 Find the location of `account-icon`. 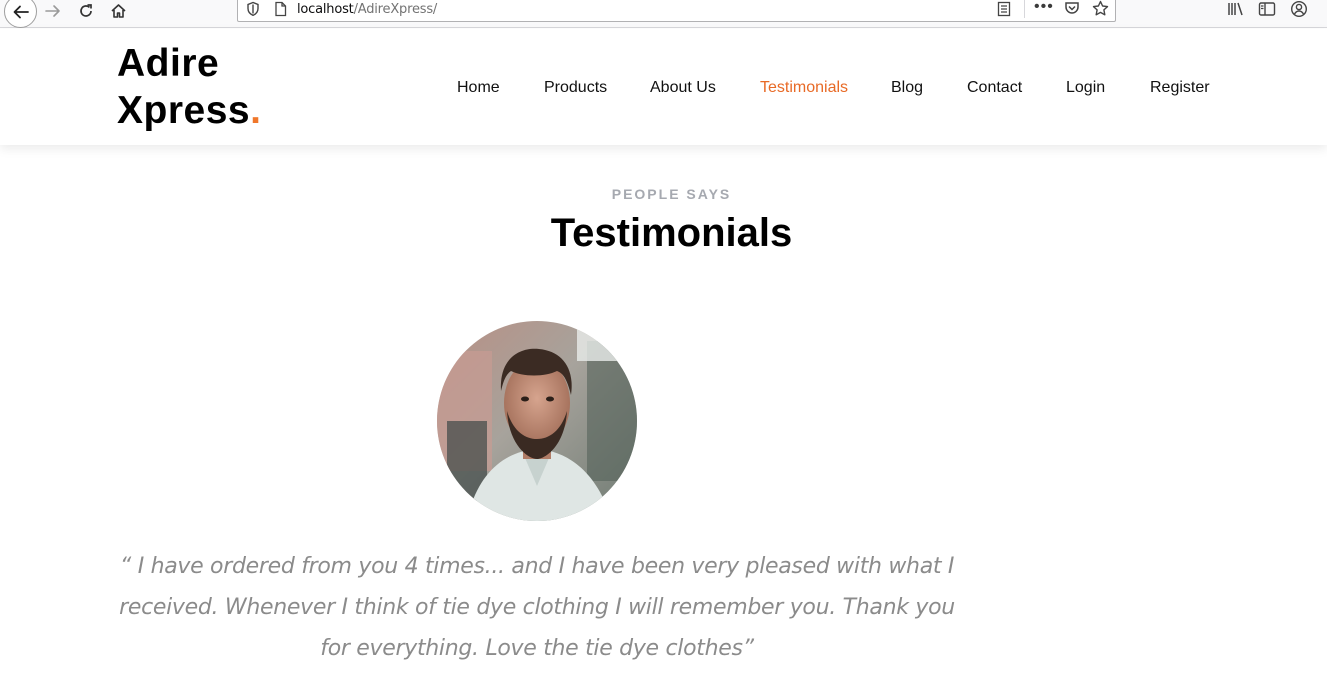

account-icon is located at coordinates (1299, 11).